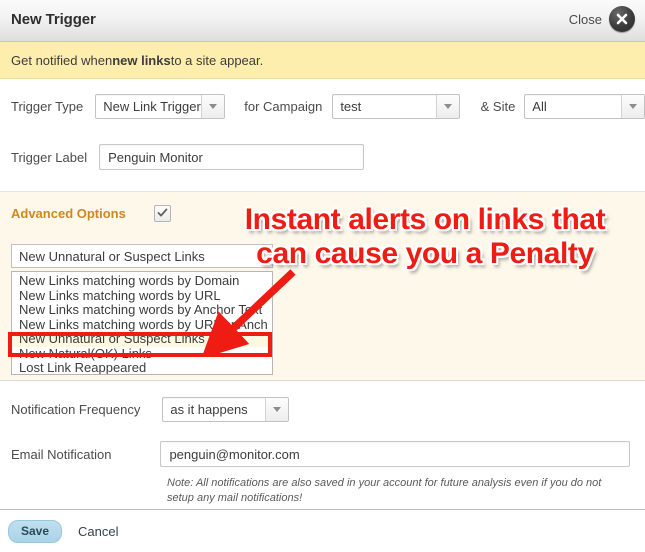 The width and height of the screenshot is (645, 552). I want to click on notice-text-suffix: to a site appear., so click(217, 60).